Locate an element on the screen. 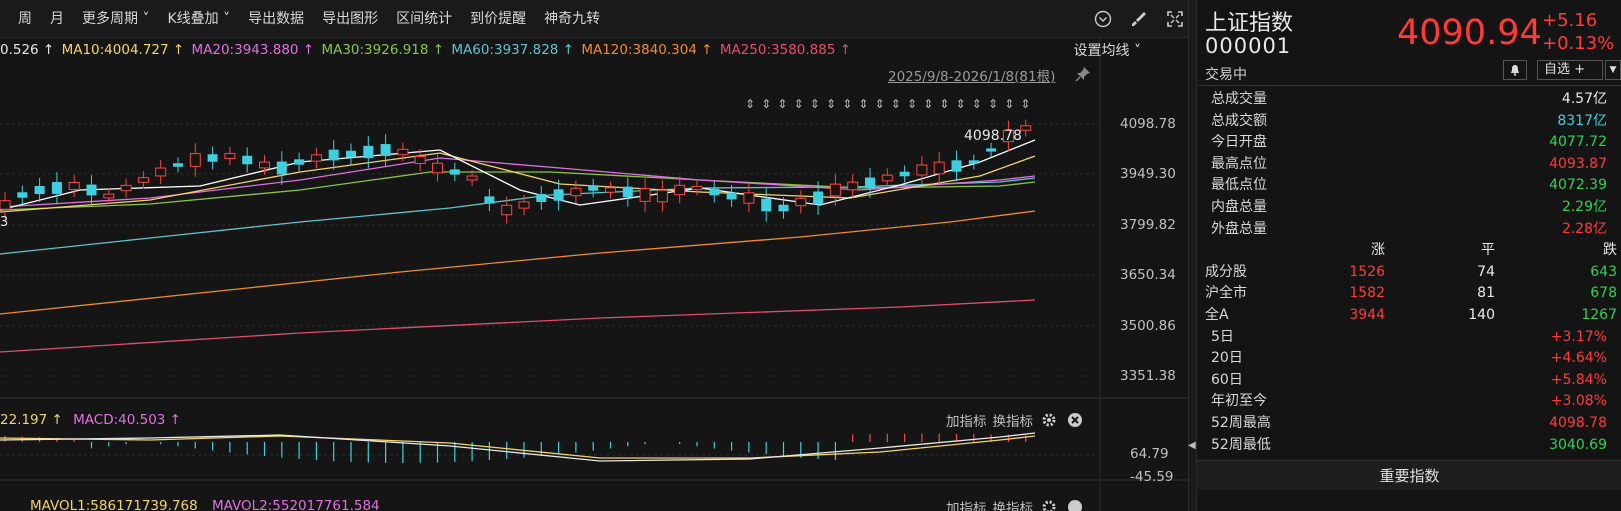 The image size is (1621, 511). performance-label: 60日 is located at coordinates (1227, 379).